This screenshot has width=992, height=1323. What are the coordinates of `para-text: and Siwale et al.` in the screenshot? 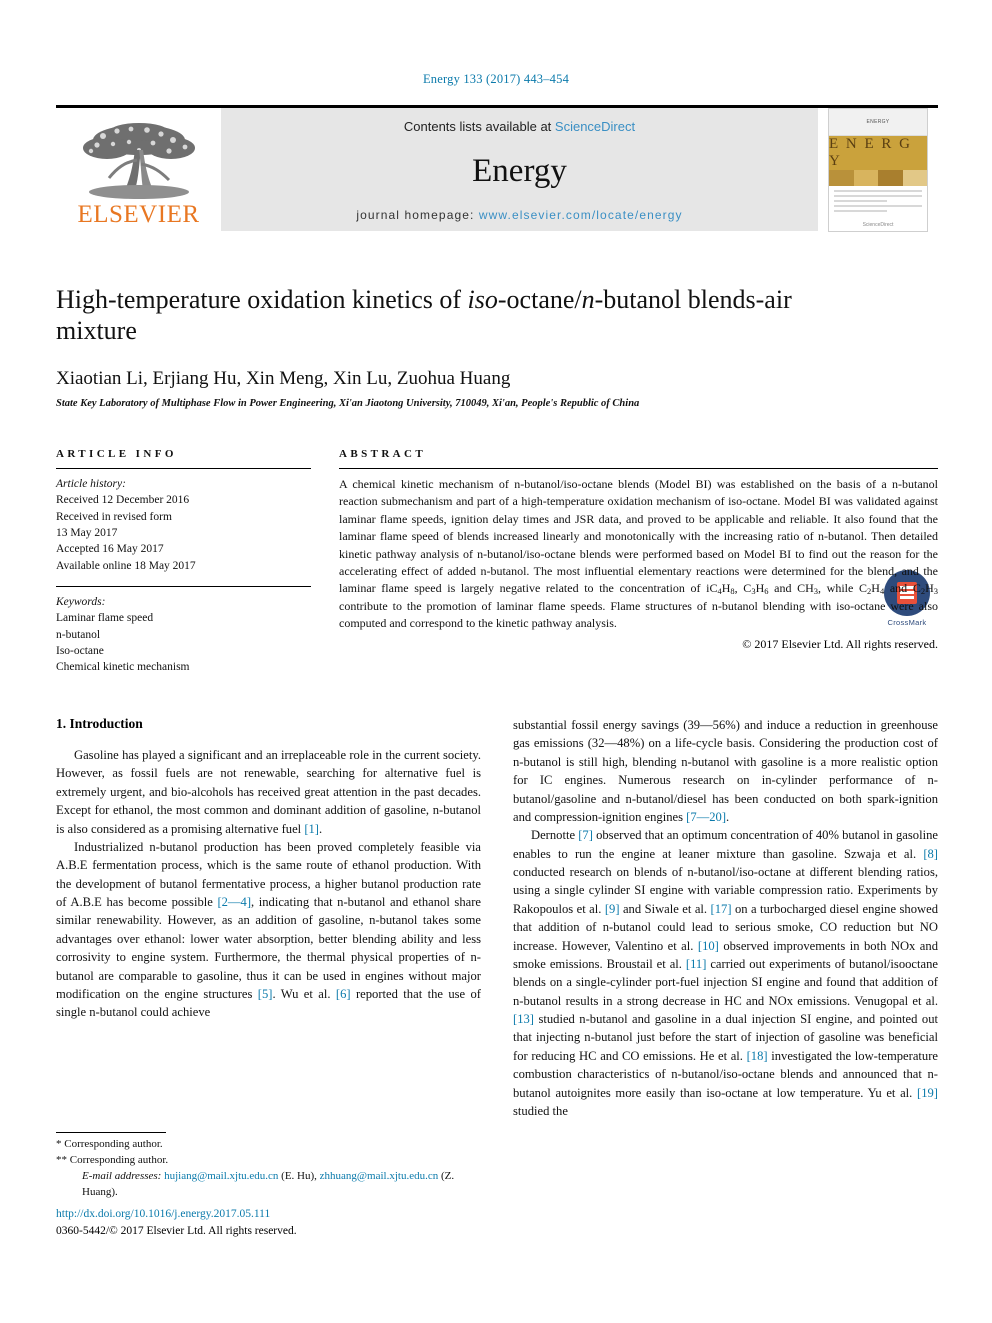 It's located at (665, 908).